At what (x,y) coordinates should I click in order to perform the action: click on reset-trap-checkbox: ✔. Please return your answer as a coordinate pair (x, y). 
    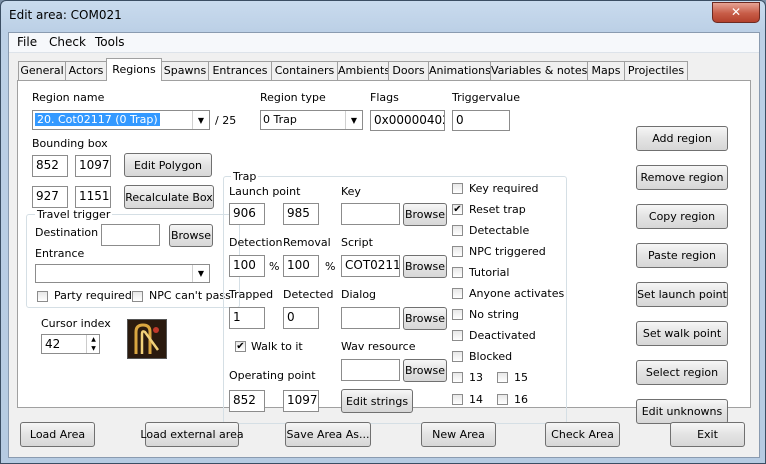
    Looking at the image, I should click on (457, 209).